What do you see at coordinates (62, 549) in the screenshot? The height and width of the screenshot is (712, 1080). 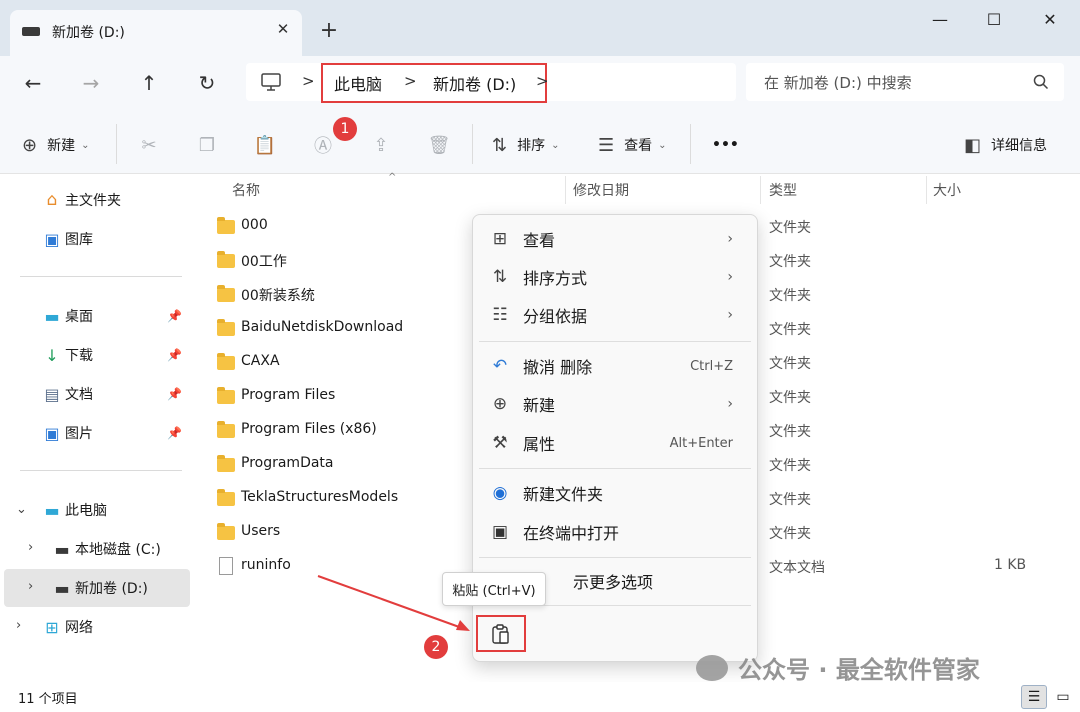 I see `drive-icon: ▬` at bounding box center [62, 549].